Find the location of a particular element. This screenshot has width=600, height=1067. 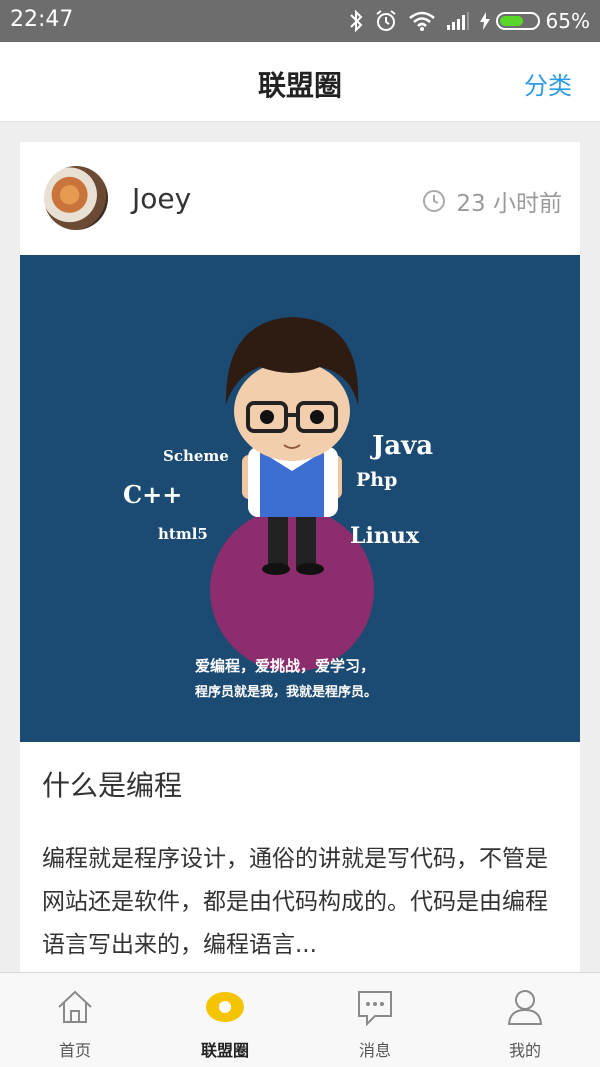

image-caption-line1: 爱编程，爱挑战，爱学习， is located at coordinates (285, 666).